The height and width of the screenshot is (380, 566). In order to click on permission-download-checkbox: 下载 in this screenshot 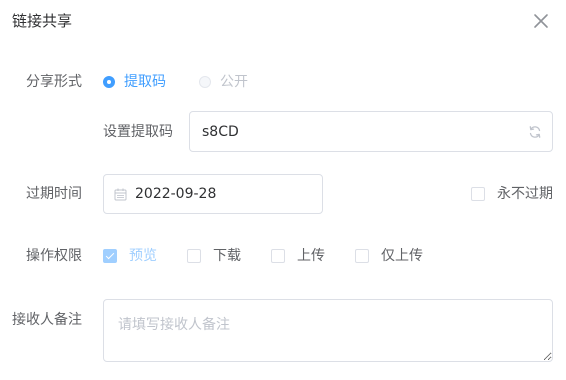, I will do `click(214, 256)`.